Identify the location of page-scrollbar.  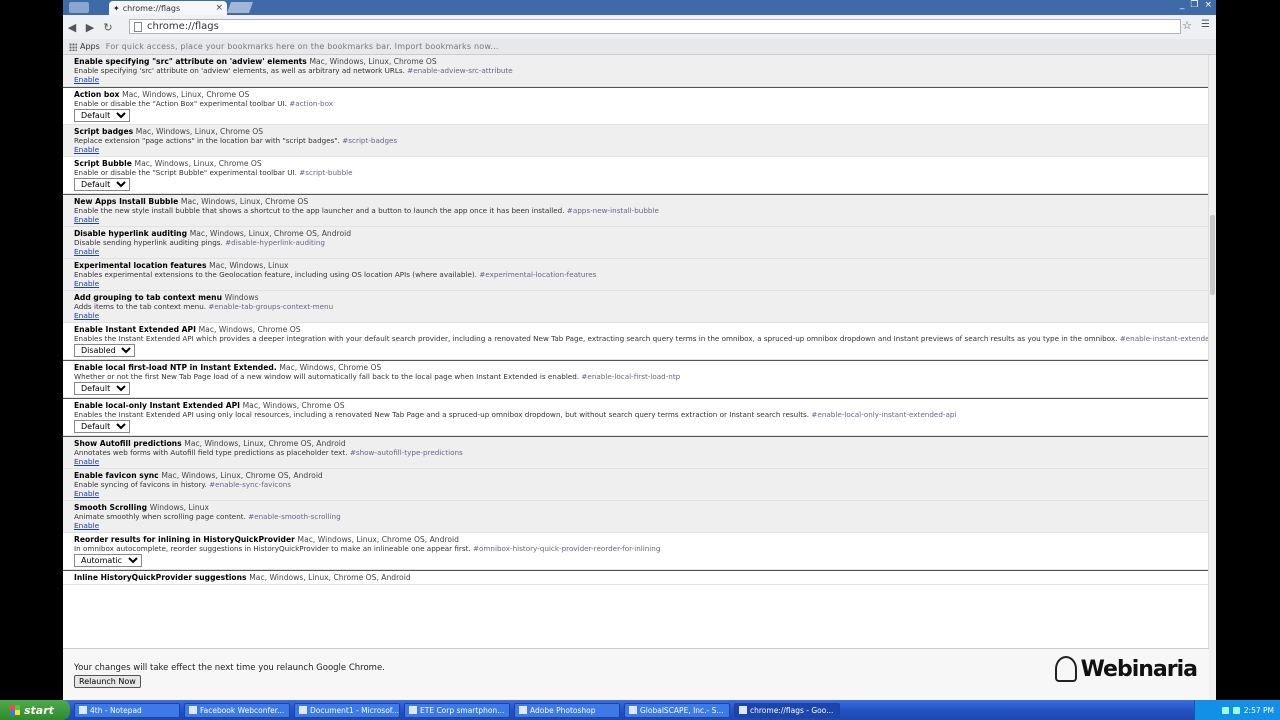
(1212, 377).